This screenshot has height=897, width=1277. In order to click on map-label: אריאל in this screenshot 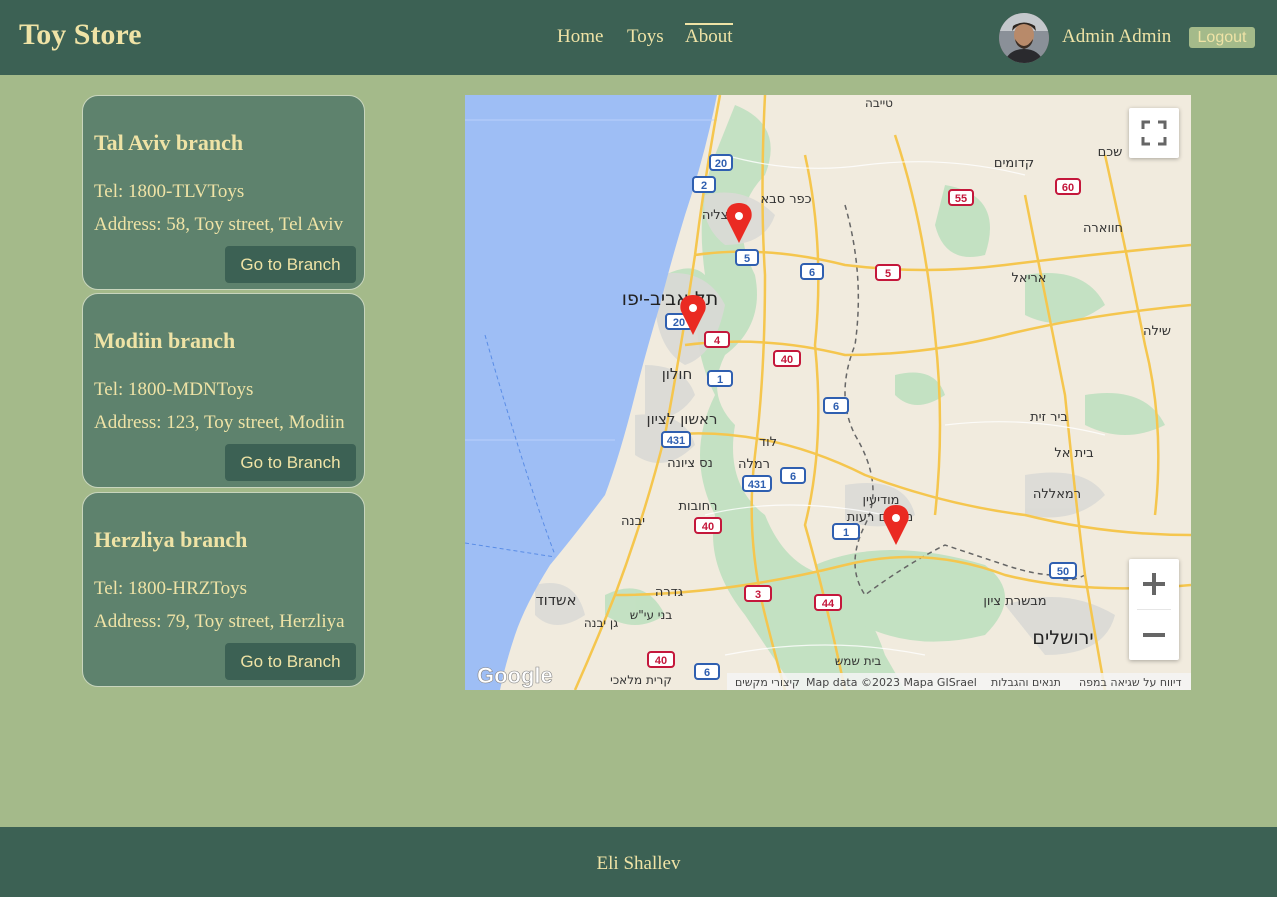, I will do `click(1028, 278)`.